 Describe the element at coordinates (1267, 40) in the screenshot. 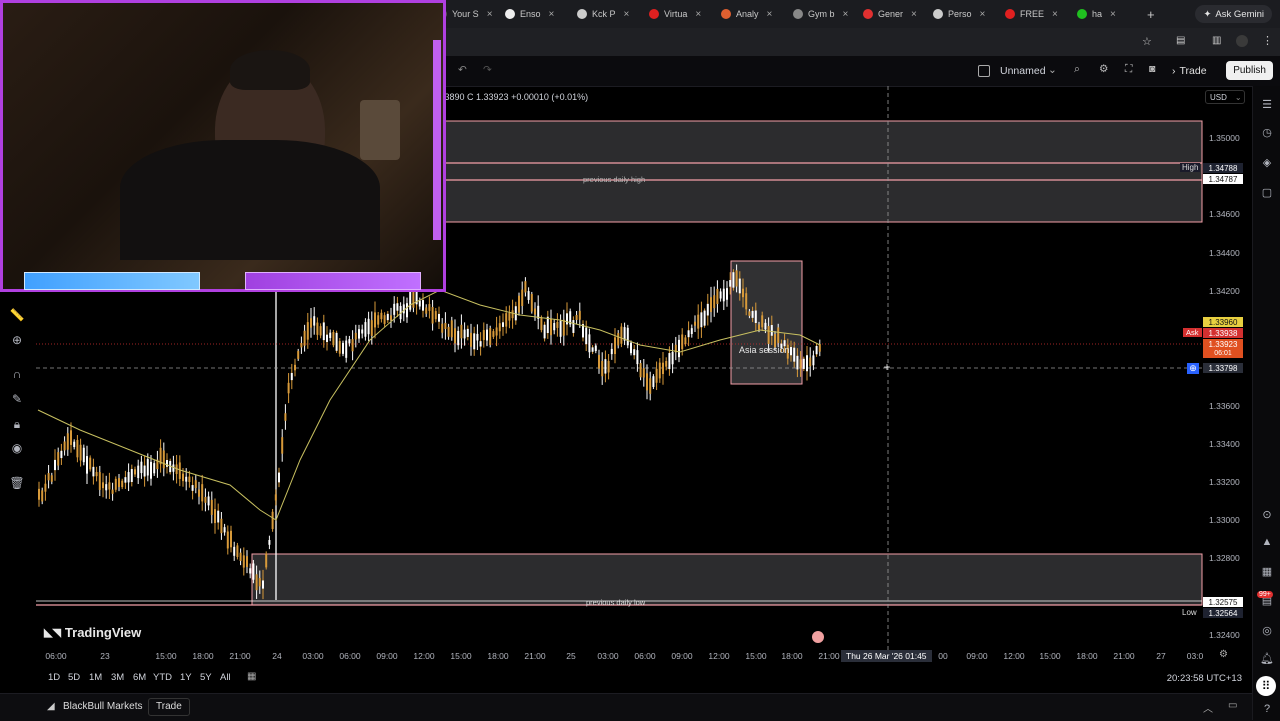

I see `browser-menu-icon: ⋮` at that location.